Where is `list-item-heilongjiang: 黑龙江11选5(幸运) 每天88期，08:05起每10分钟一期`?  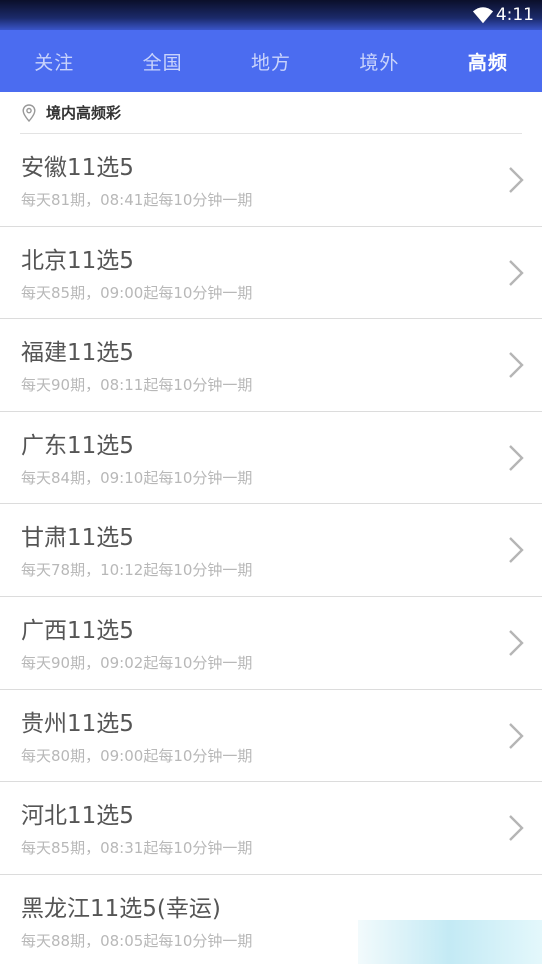
list-item-heilongjiang: 黑龙江11选5(幸运) 每天88期，08:05起每10分钟一期 is located at coordinates (271, 919).